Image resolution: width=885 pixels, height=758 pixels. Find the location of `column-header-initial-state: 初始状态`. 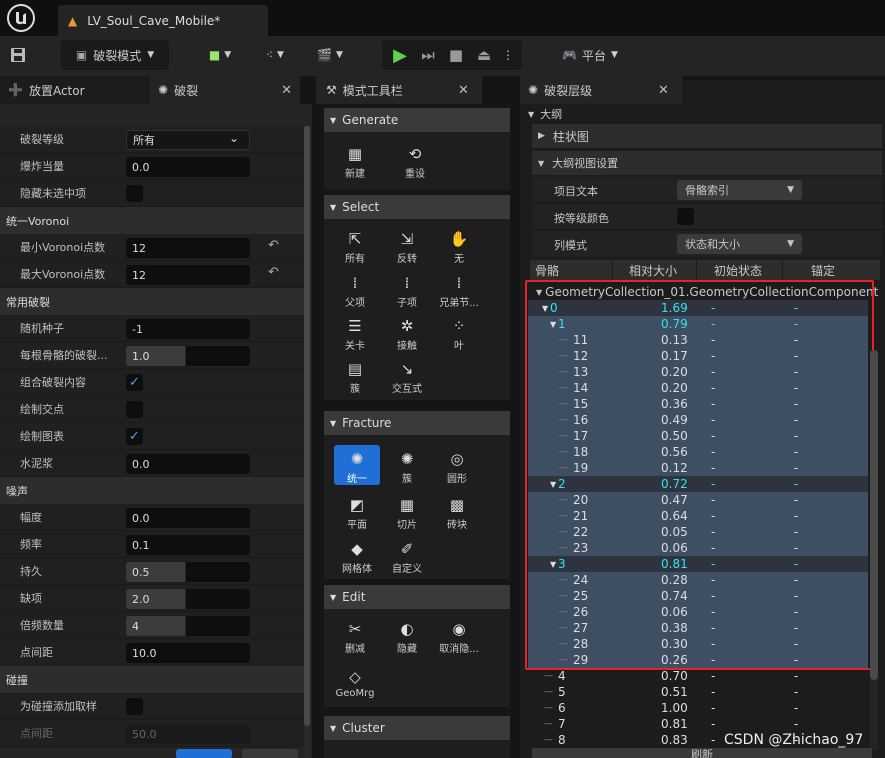

column-header-initial-state: 初始状态 is located at coordinates (738, 270).